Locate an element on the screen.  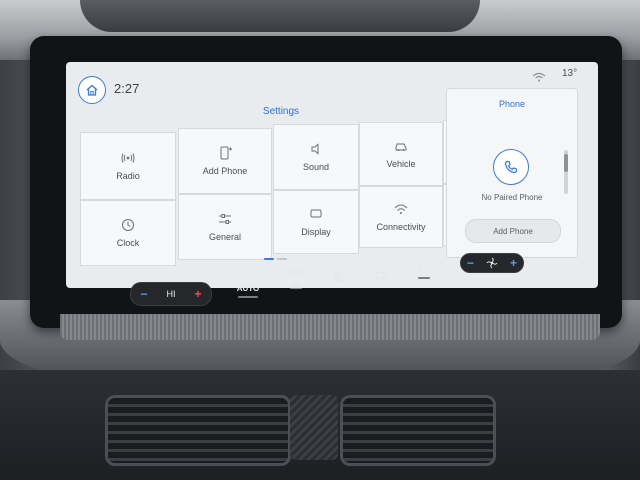
tile-clock: Clock is located at coordinates (128, 233).